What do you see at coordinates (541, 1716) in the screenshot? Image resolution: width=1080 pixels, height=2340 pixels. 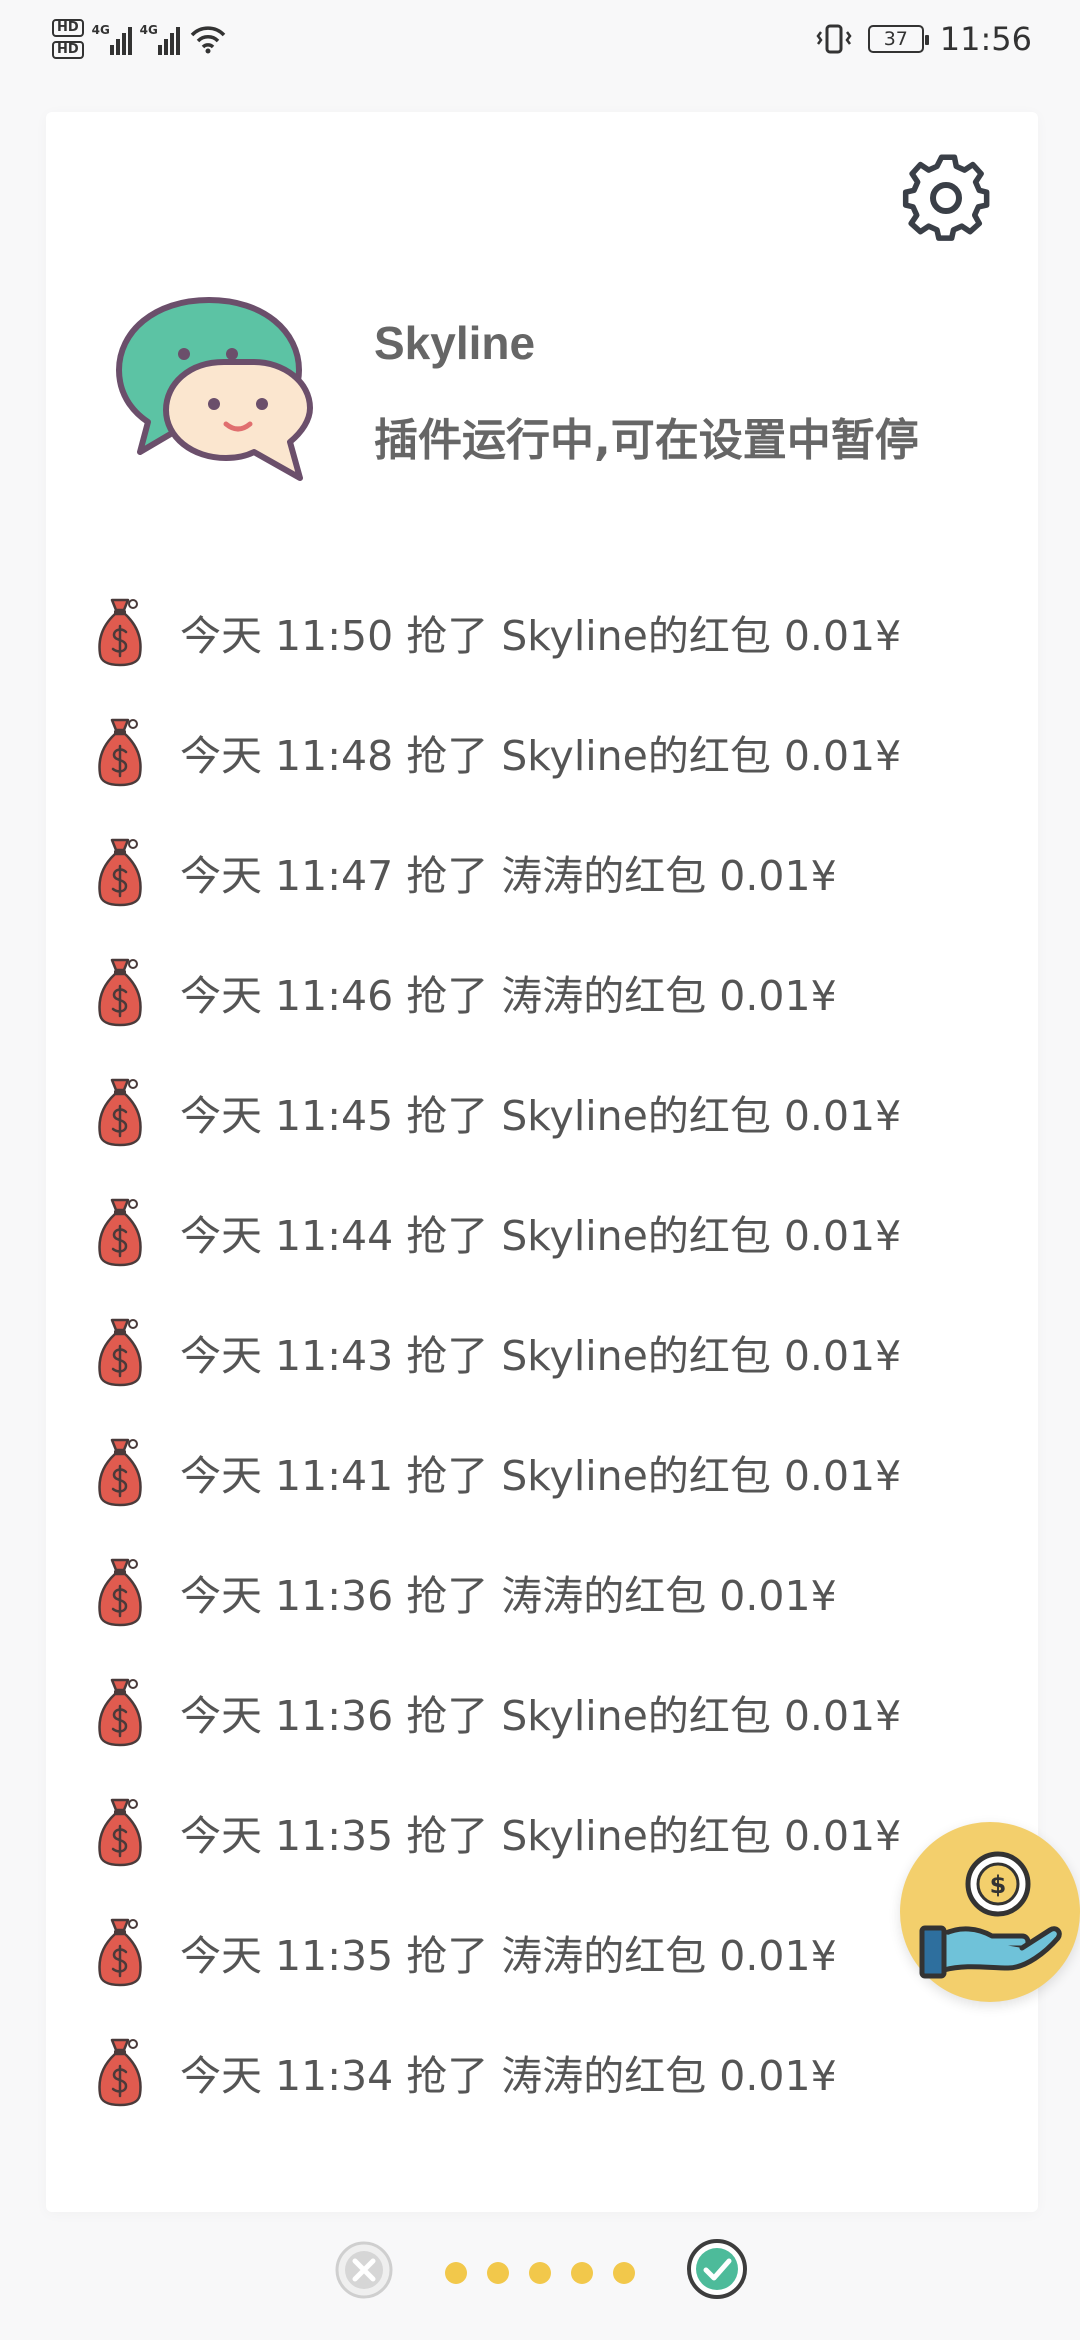 I see `record-text: 今天 11:36 抢了 Skyline的红包 0.01¥` at bounding box center [541, 1716].